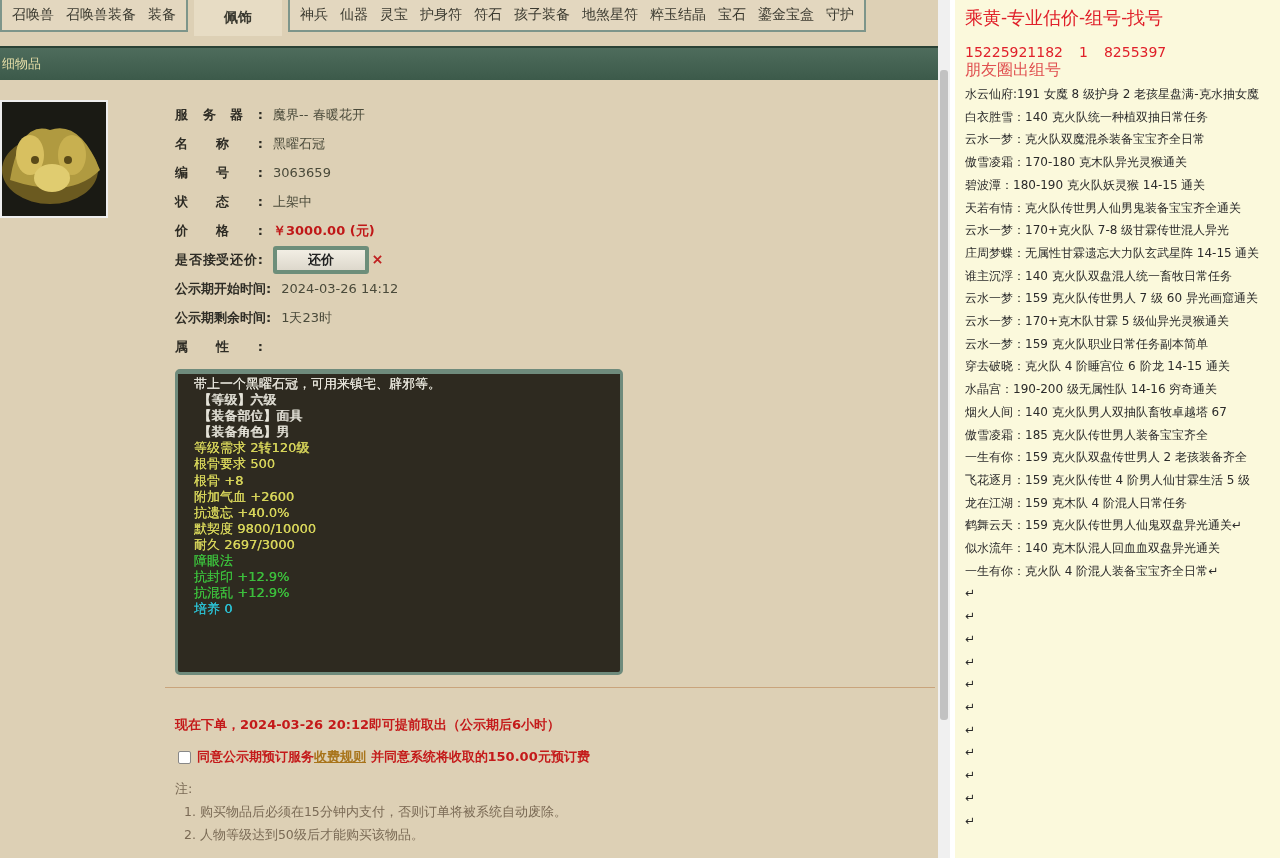 The width and height of the screenshot is (1280, 858). What do you see at coordinates (162, 15) in the screenshot?
I see `category-tab: 装备` at bounding box center [162, 15].